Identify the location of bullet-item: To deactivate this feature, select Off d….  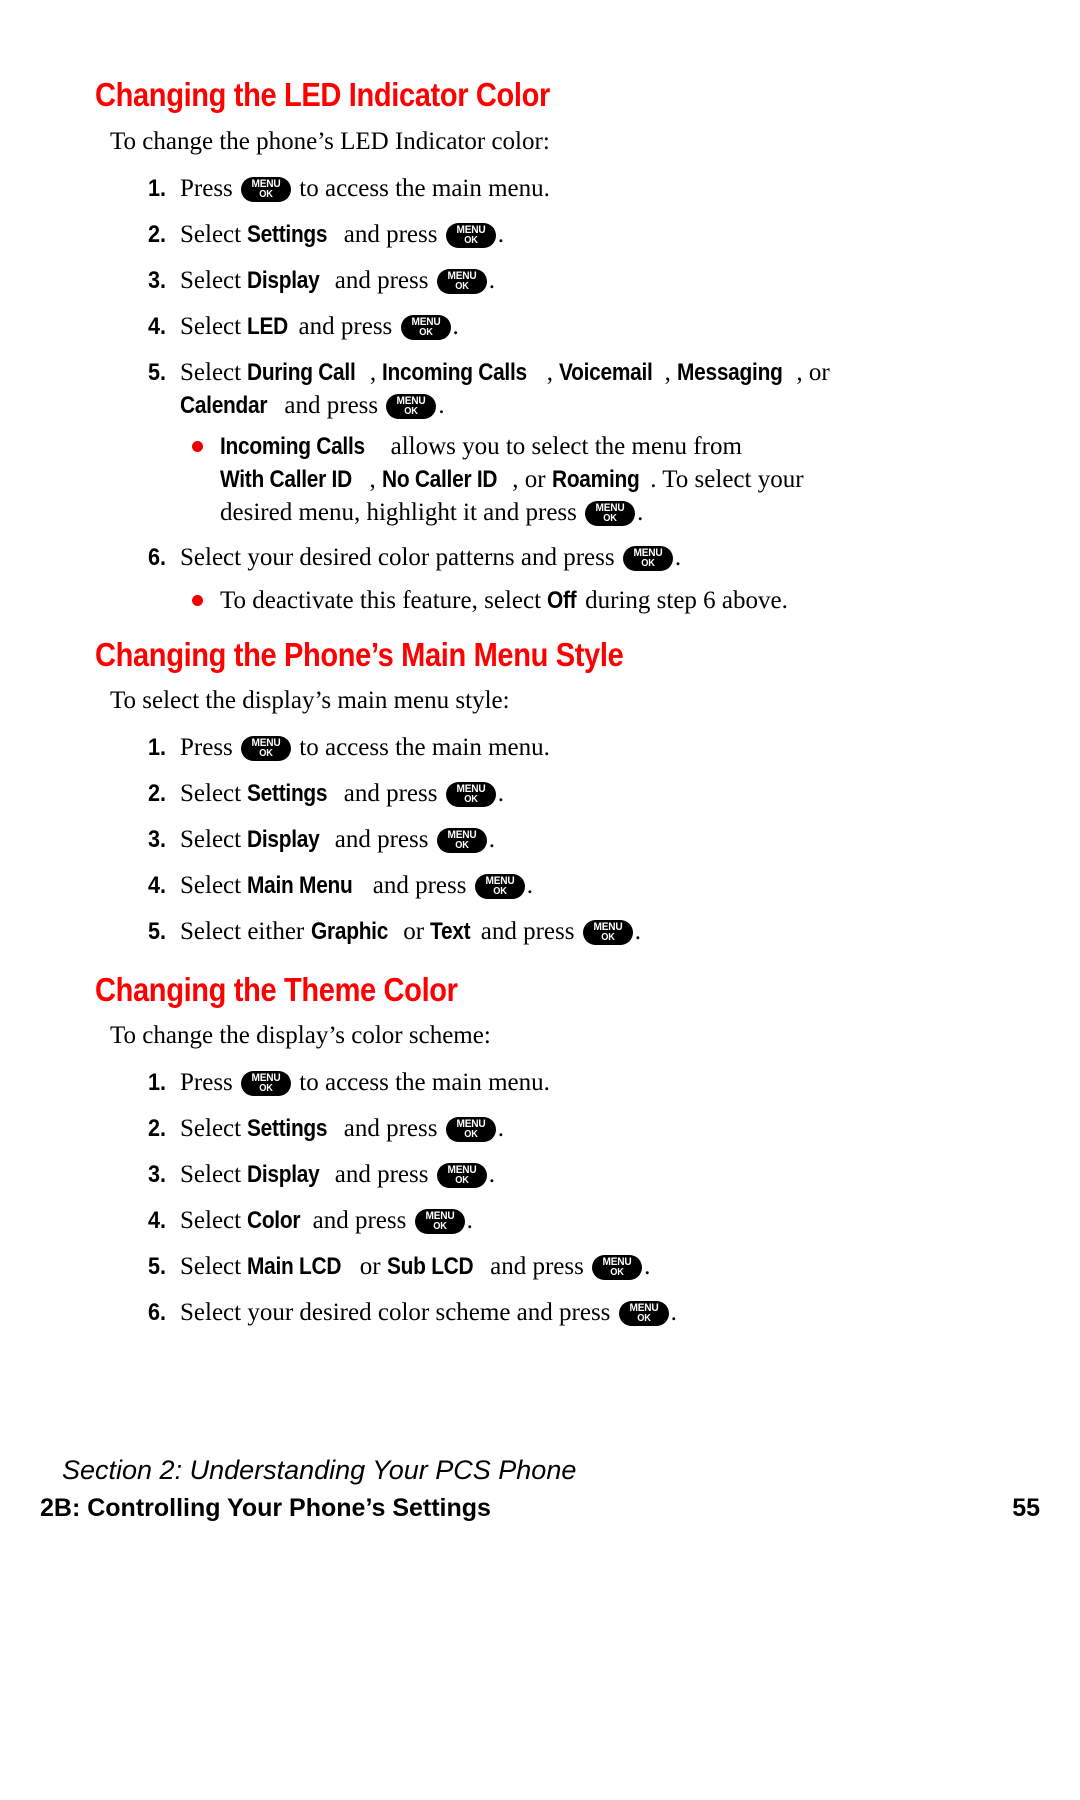
(542, 600).